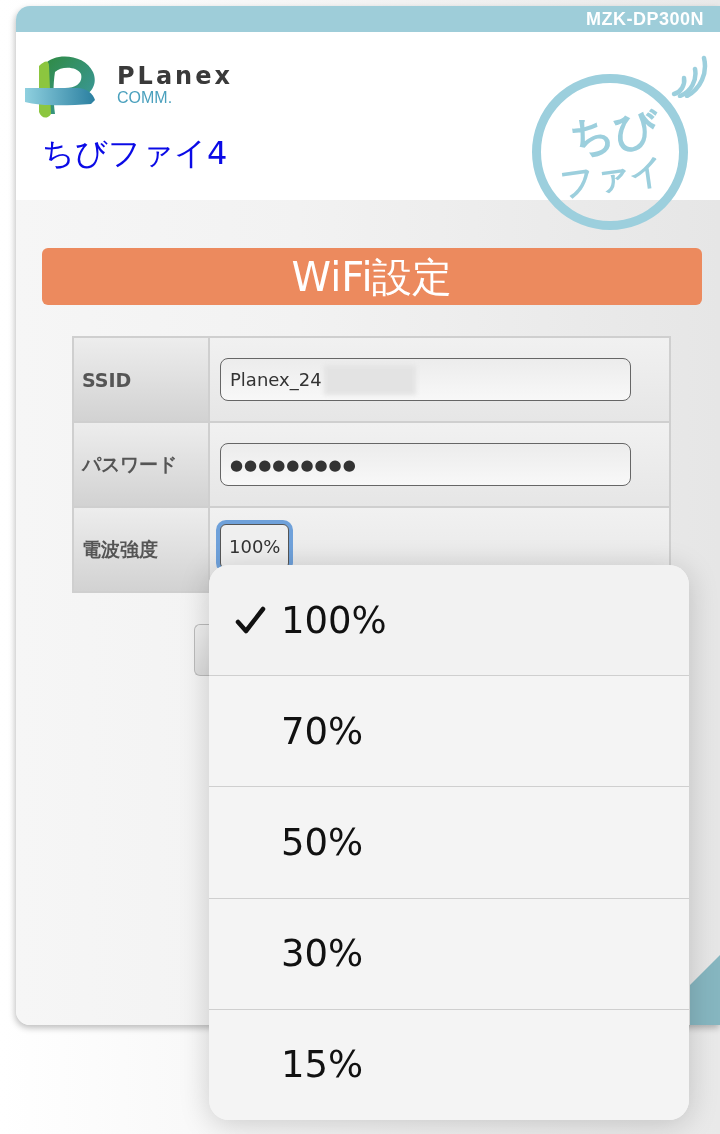  I want to click on badge-logo: ちび ファイ, so click(610, 152).